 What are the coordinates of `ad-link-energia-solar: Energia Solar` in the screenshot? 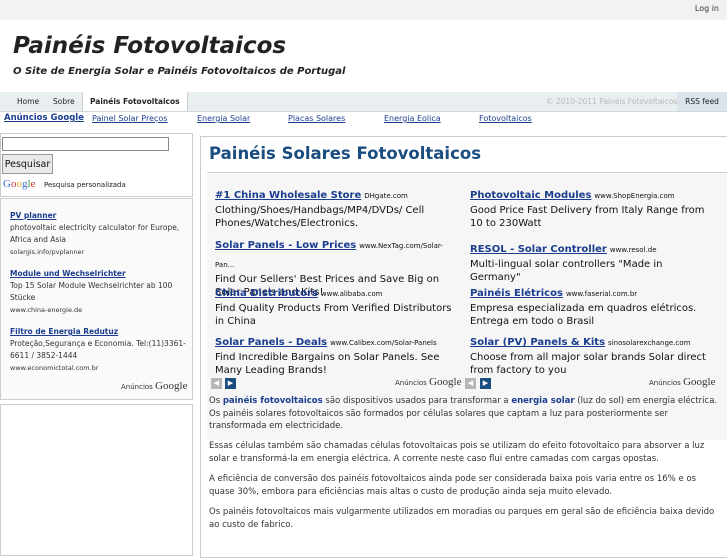 It's located at (223, 118).